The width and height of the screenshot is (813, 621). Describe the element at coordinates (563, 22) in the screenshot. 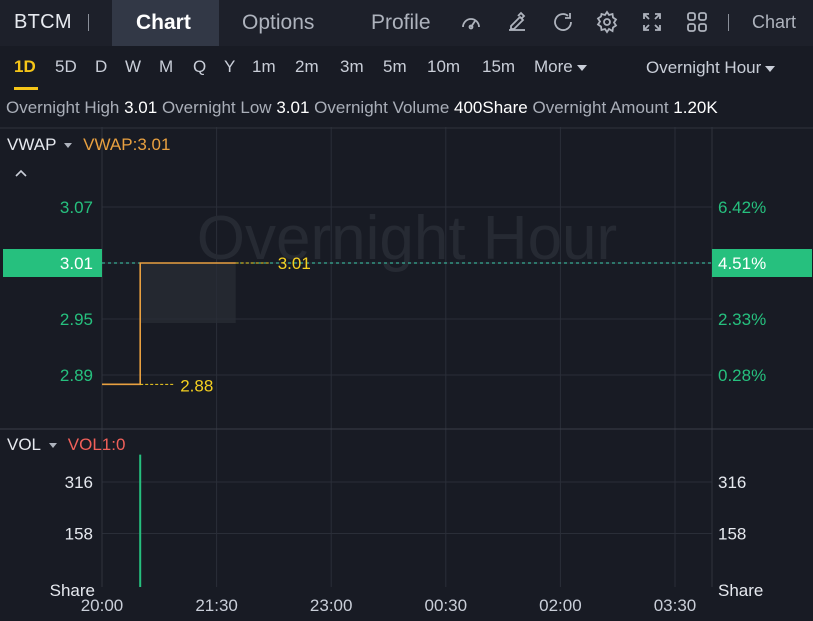

I see `refresh-icon` at that location.